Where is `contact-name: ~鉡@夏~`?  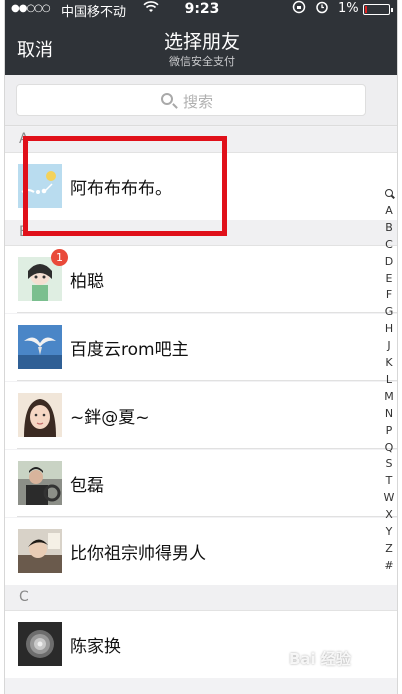
contact-name: ~鉡@夏~ is located at coordinates (110, 418).